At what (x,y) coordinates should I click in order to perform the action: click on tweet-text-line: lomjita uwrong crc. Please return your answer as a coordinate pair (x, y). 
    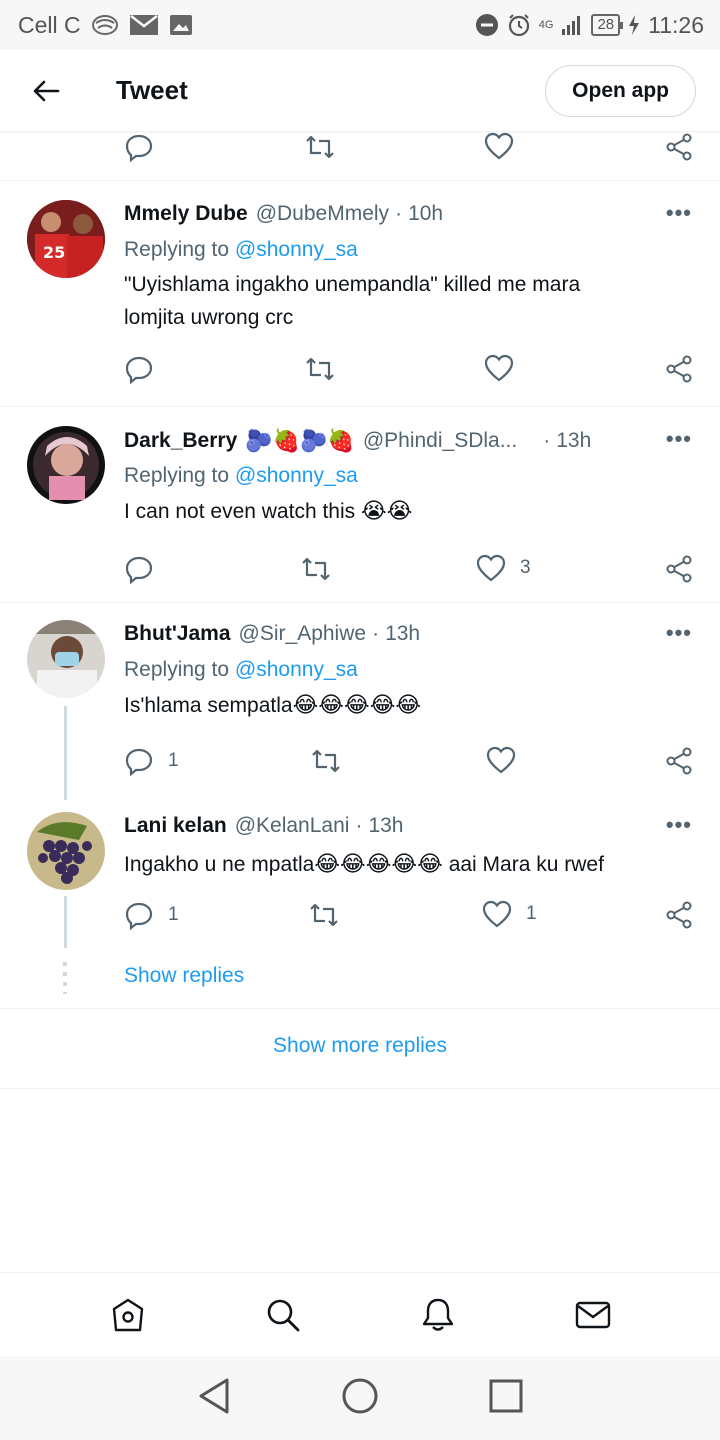
    Looking at the image, I should click on (209, 317).